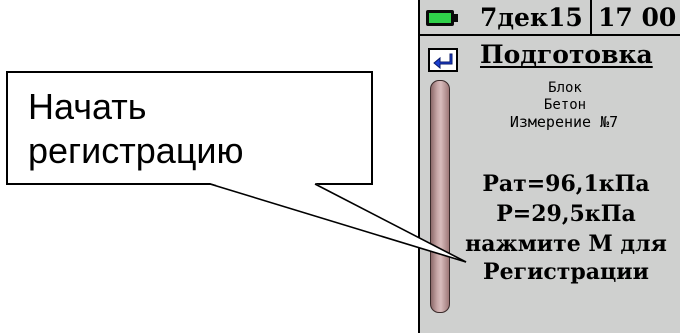 The height and width of the screenshot is (333, 680). What do you see at coordinates (456, 18) in the screenshot?
I see `battery-tip` at bounding box center [456, 18].